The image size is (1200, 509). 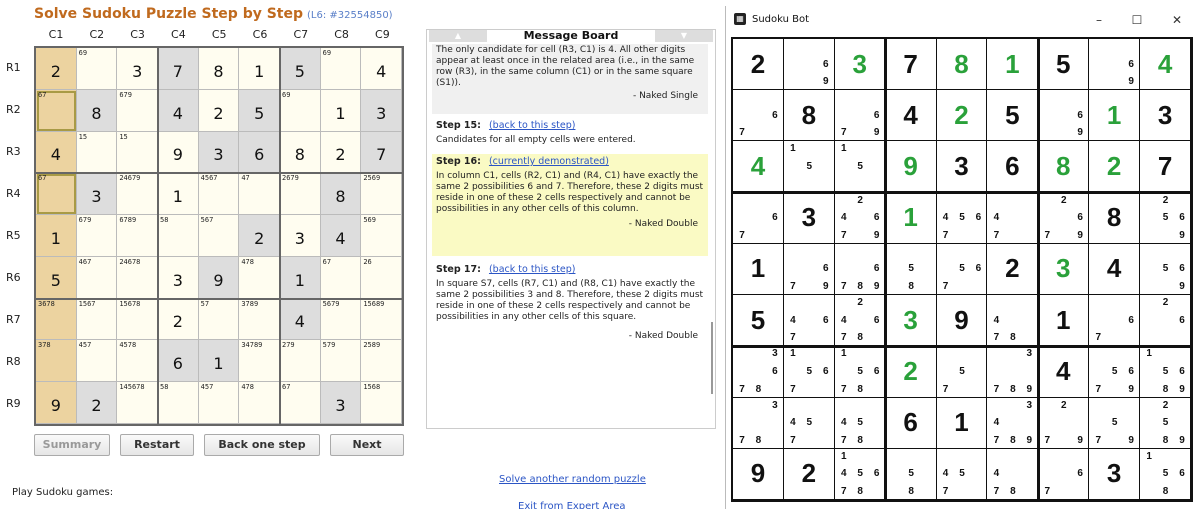 I want to click on step-15-back-link: (back to this step), so click(x=532, y=125).